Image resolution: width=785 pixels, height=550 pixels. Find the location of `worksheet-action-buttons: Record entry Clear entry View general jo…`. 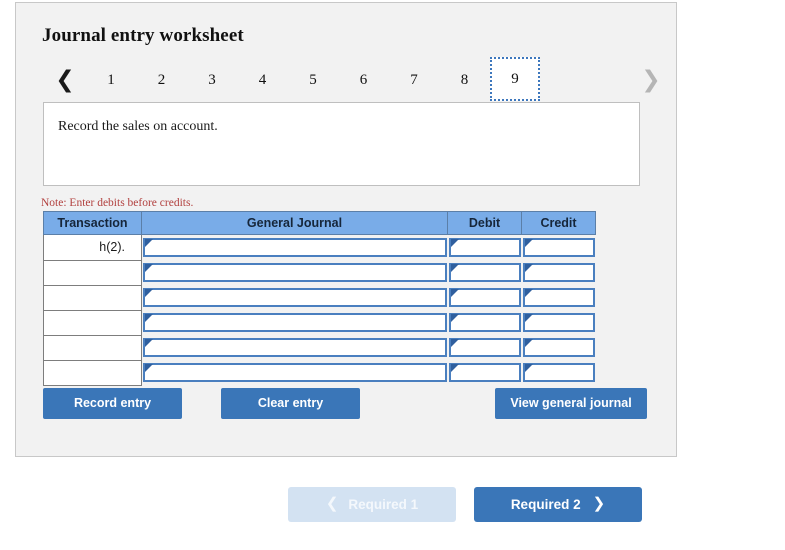

worksheet-action-buttons: Record entry Clear entry View general jo… is located at coordinates (353, 404).